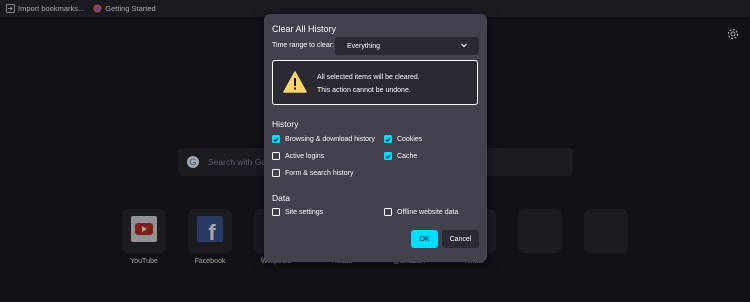 Image resolution: width=750 pixels, height=302 pixels. I want to click on checkbox-label: Cookies, so click(410, 139).